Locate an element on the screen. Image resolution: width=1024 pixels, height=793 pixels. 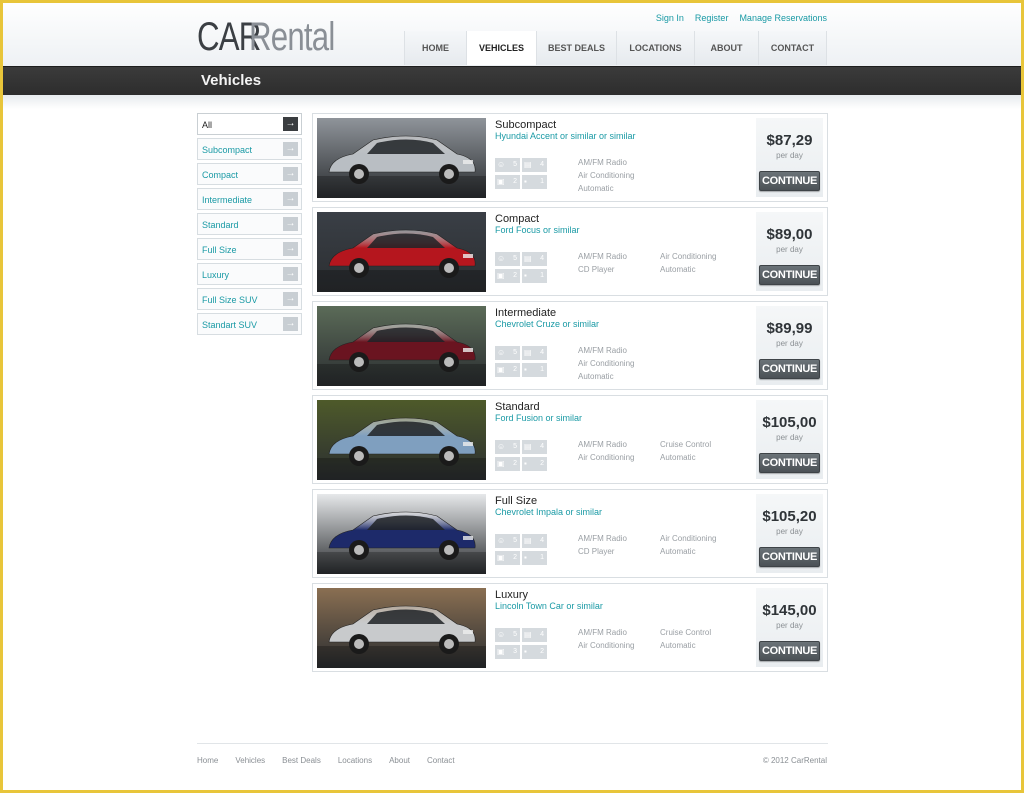
sidebar-item-label: Standart SUV is located at coordinates (230, 325).